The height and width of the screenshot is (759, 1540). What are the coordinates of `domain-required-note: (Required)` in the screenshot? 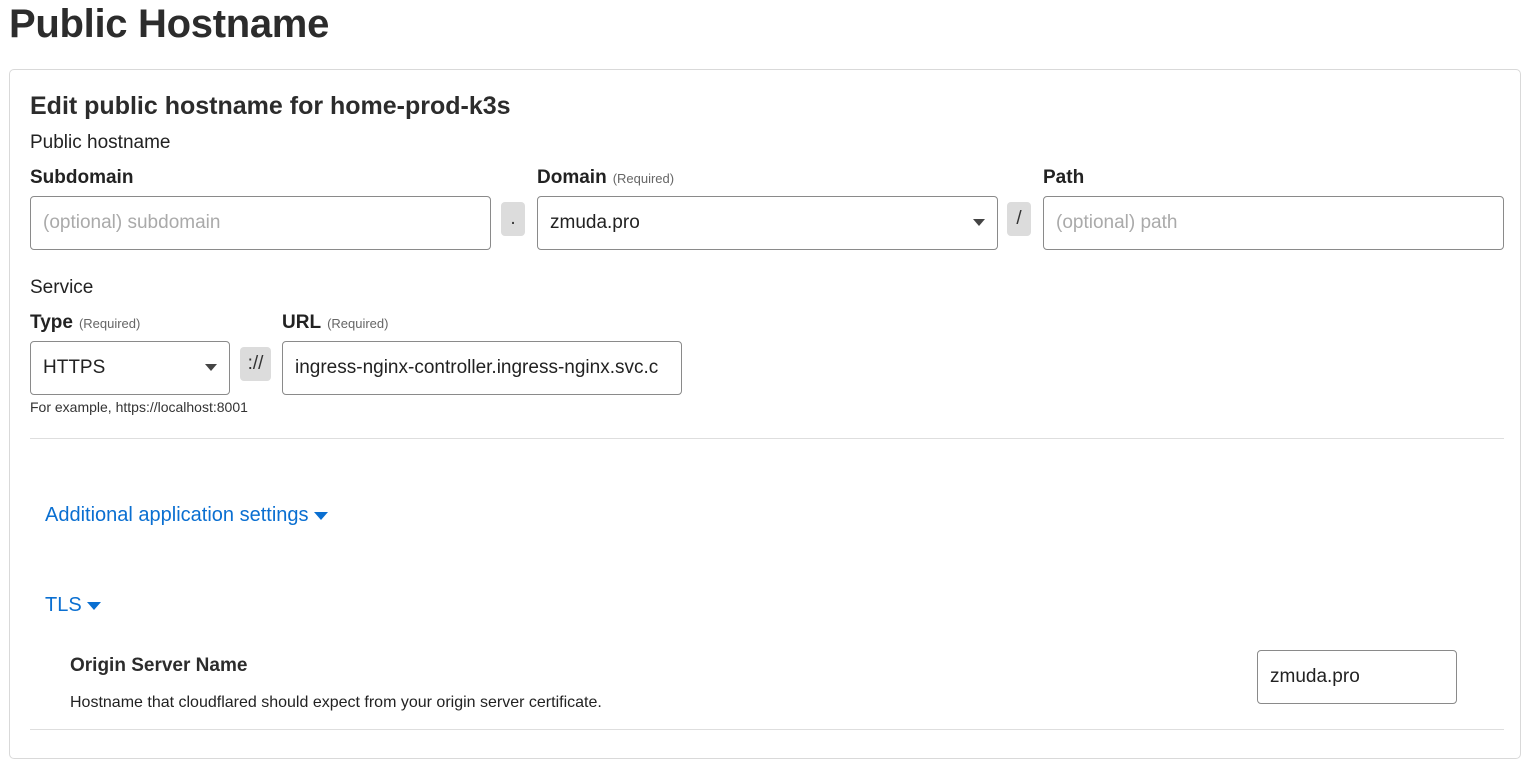 It's located at (643, 178).